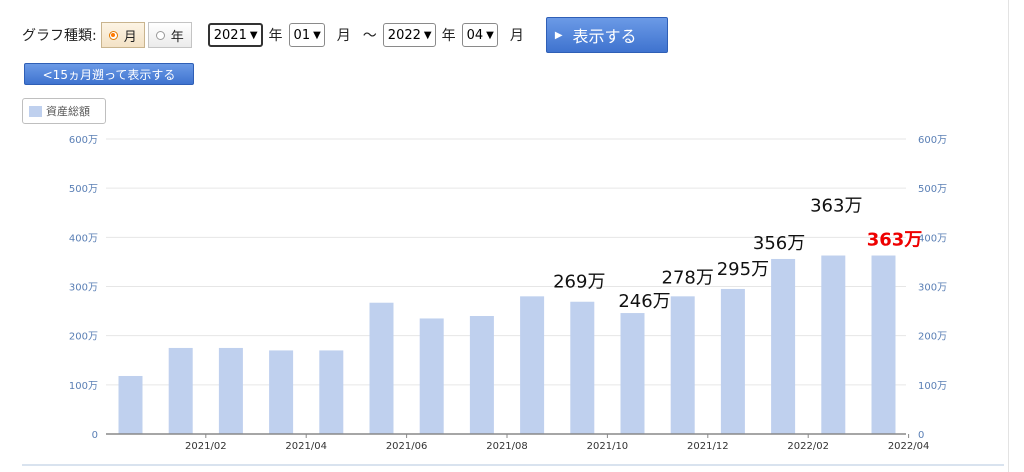 The width and height of the screenshot is (1024, 472). Describe the element at coordinates (206, 446) in the screenshot. I see `x-tick-label: 2021/02` at that location.